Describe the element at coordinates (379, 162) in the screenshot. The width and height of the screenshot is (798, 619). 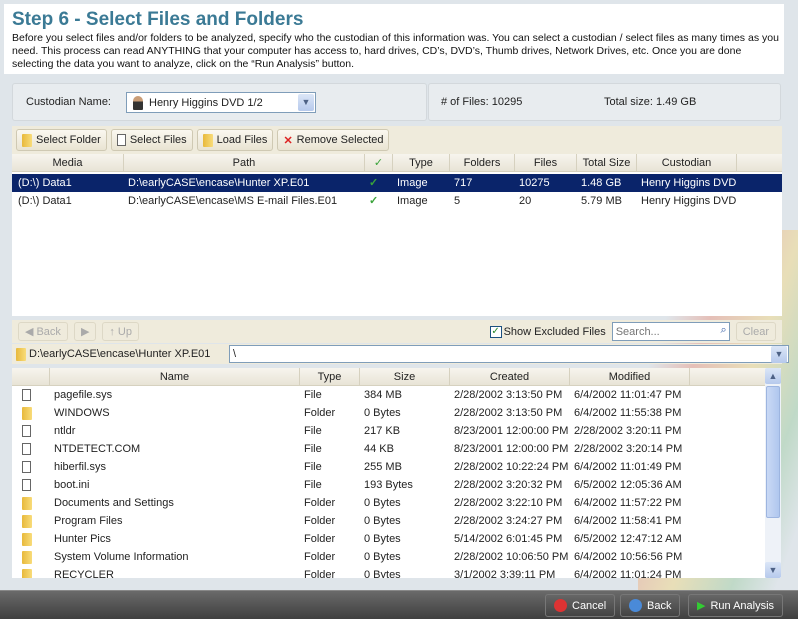
I see `col-check: ✓` at that location.